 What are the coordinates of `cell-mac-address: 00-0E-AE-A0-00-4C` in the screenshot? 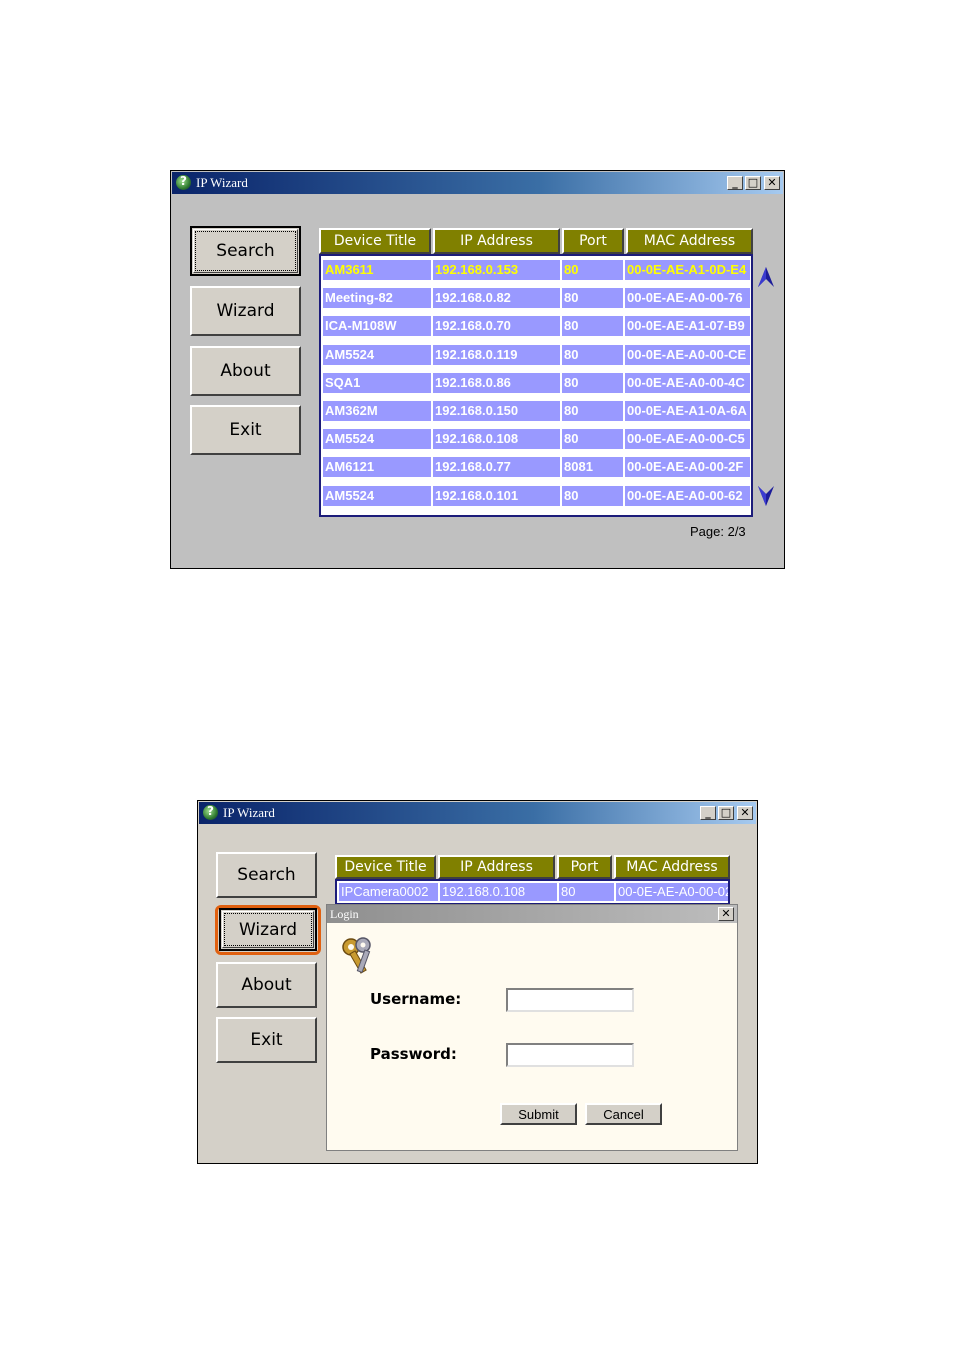 It's located at (687, 382).